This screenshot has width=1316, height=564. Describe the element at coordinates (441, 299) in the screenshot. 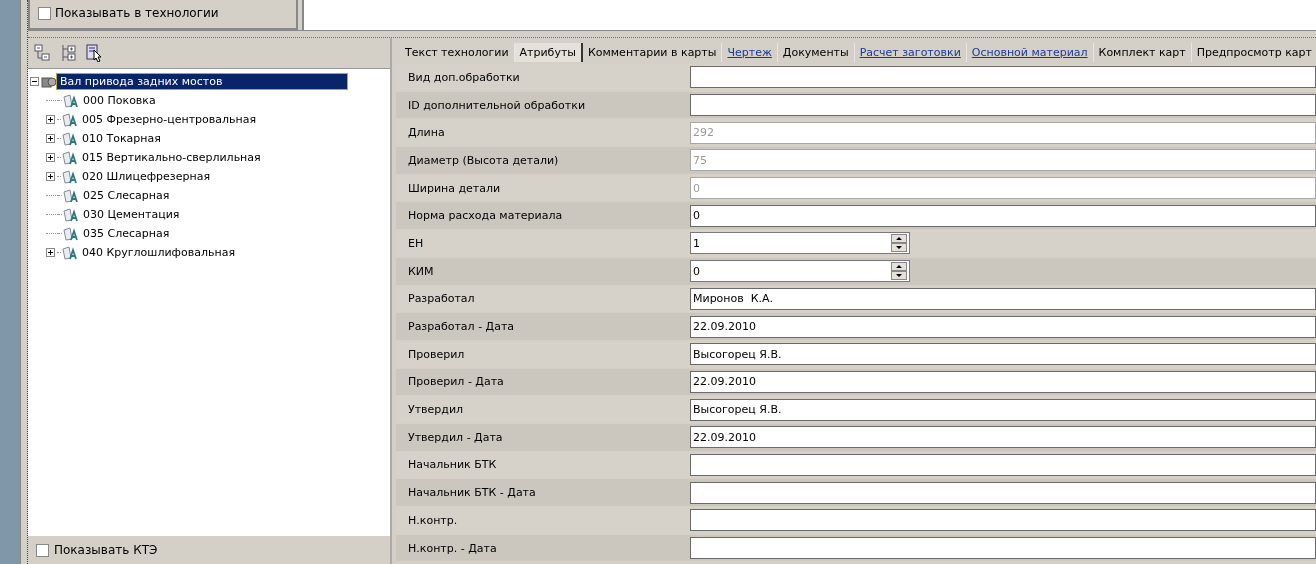

I see `attribute-label: Разработал` at that location.